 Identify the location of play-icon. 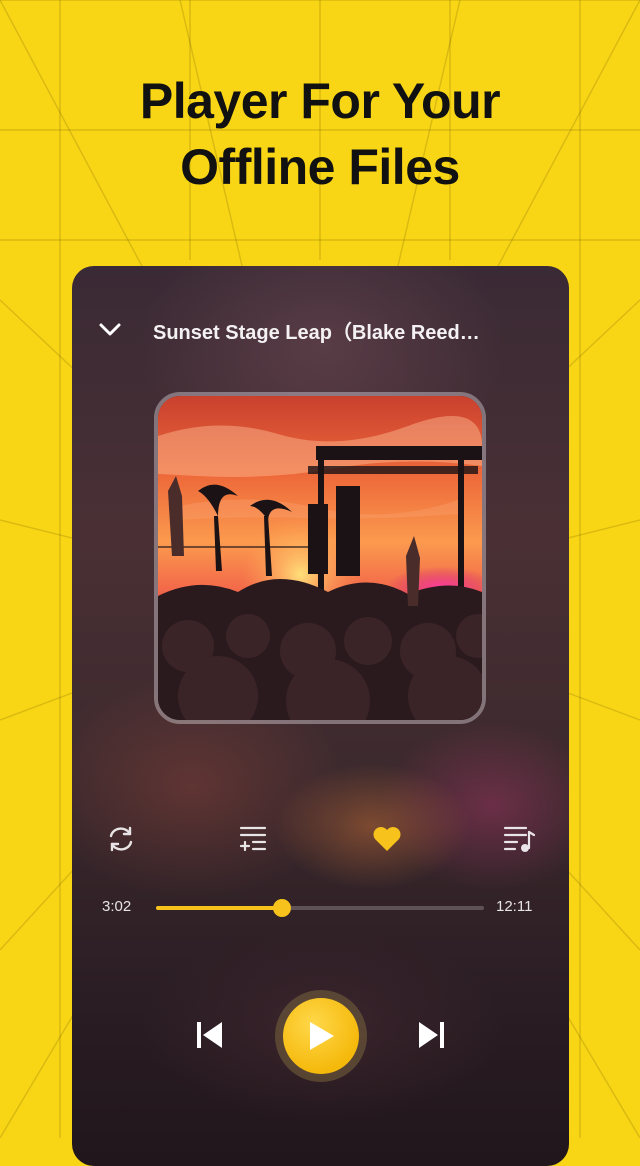
(322, 1036).